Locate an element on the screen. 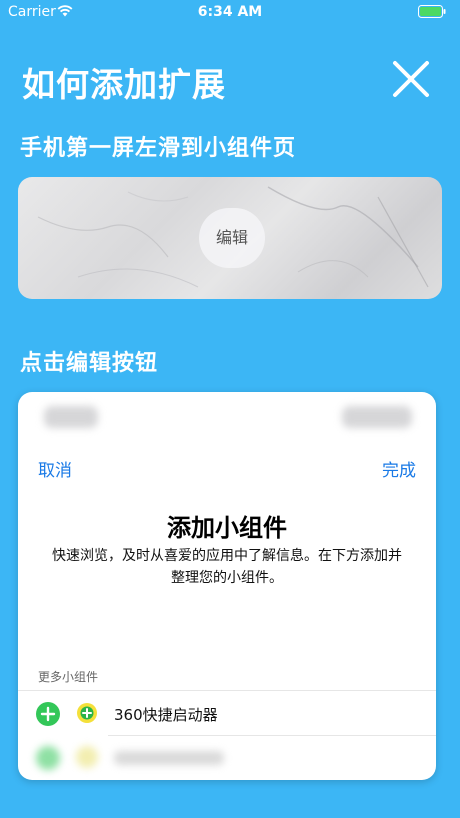  widget-row: 360快捷启动器 is located at coordinates (227, 714).